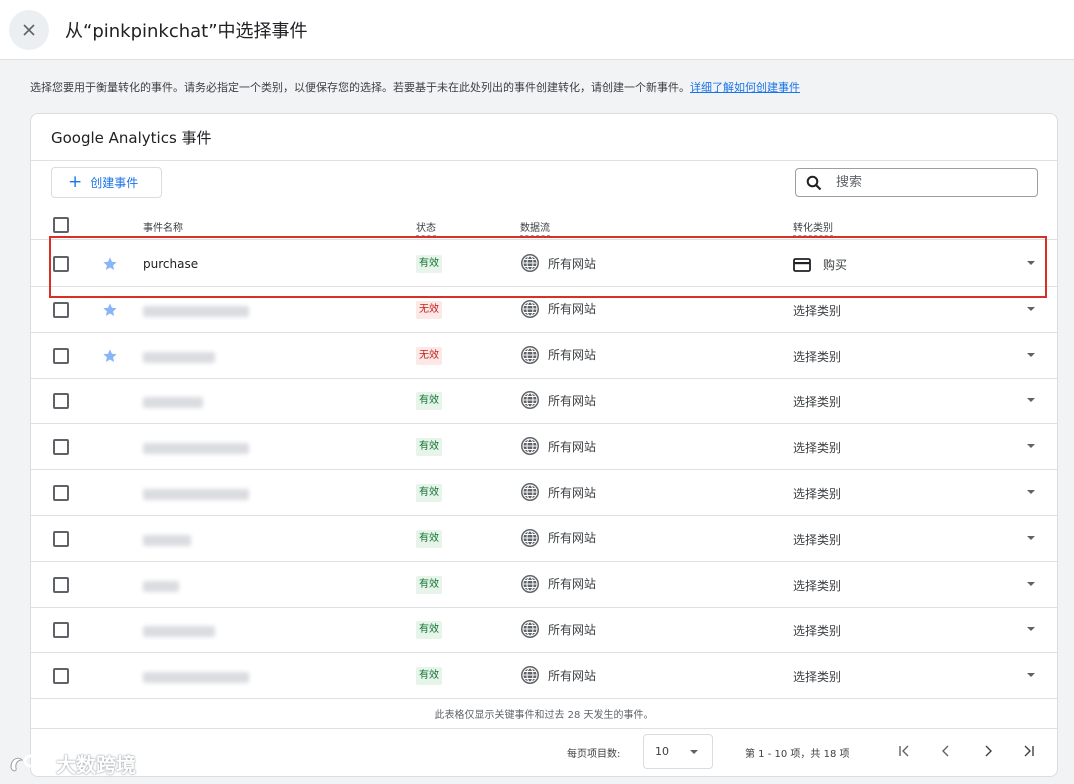  What do you see at coordinates (835, 265) in the screenshot?
I see `category-value: 购买` at bounding box center [835, 265].